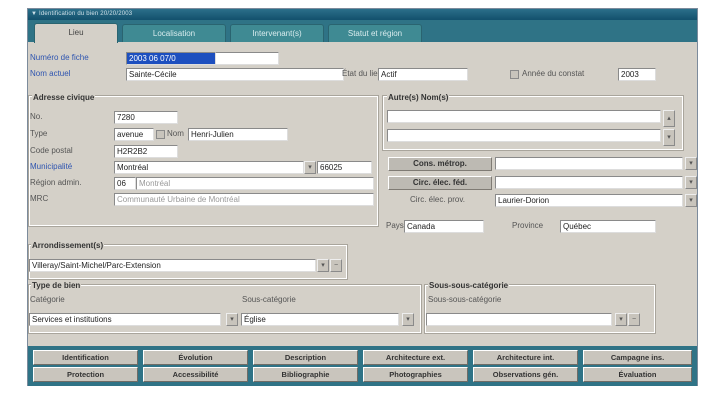 The image size is (723, 394). I want to click on sous-sous-categorie-remove-button: −, so click(634, 319).